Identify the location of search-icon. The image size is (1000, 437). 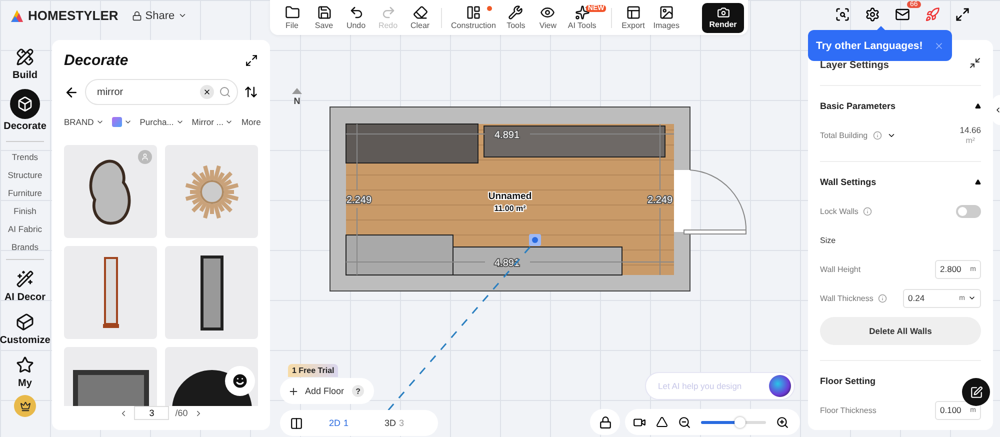
(842, 14).